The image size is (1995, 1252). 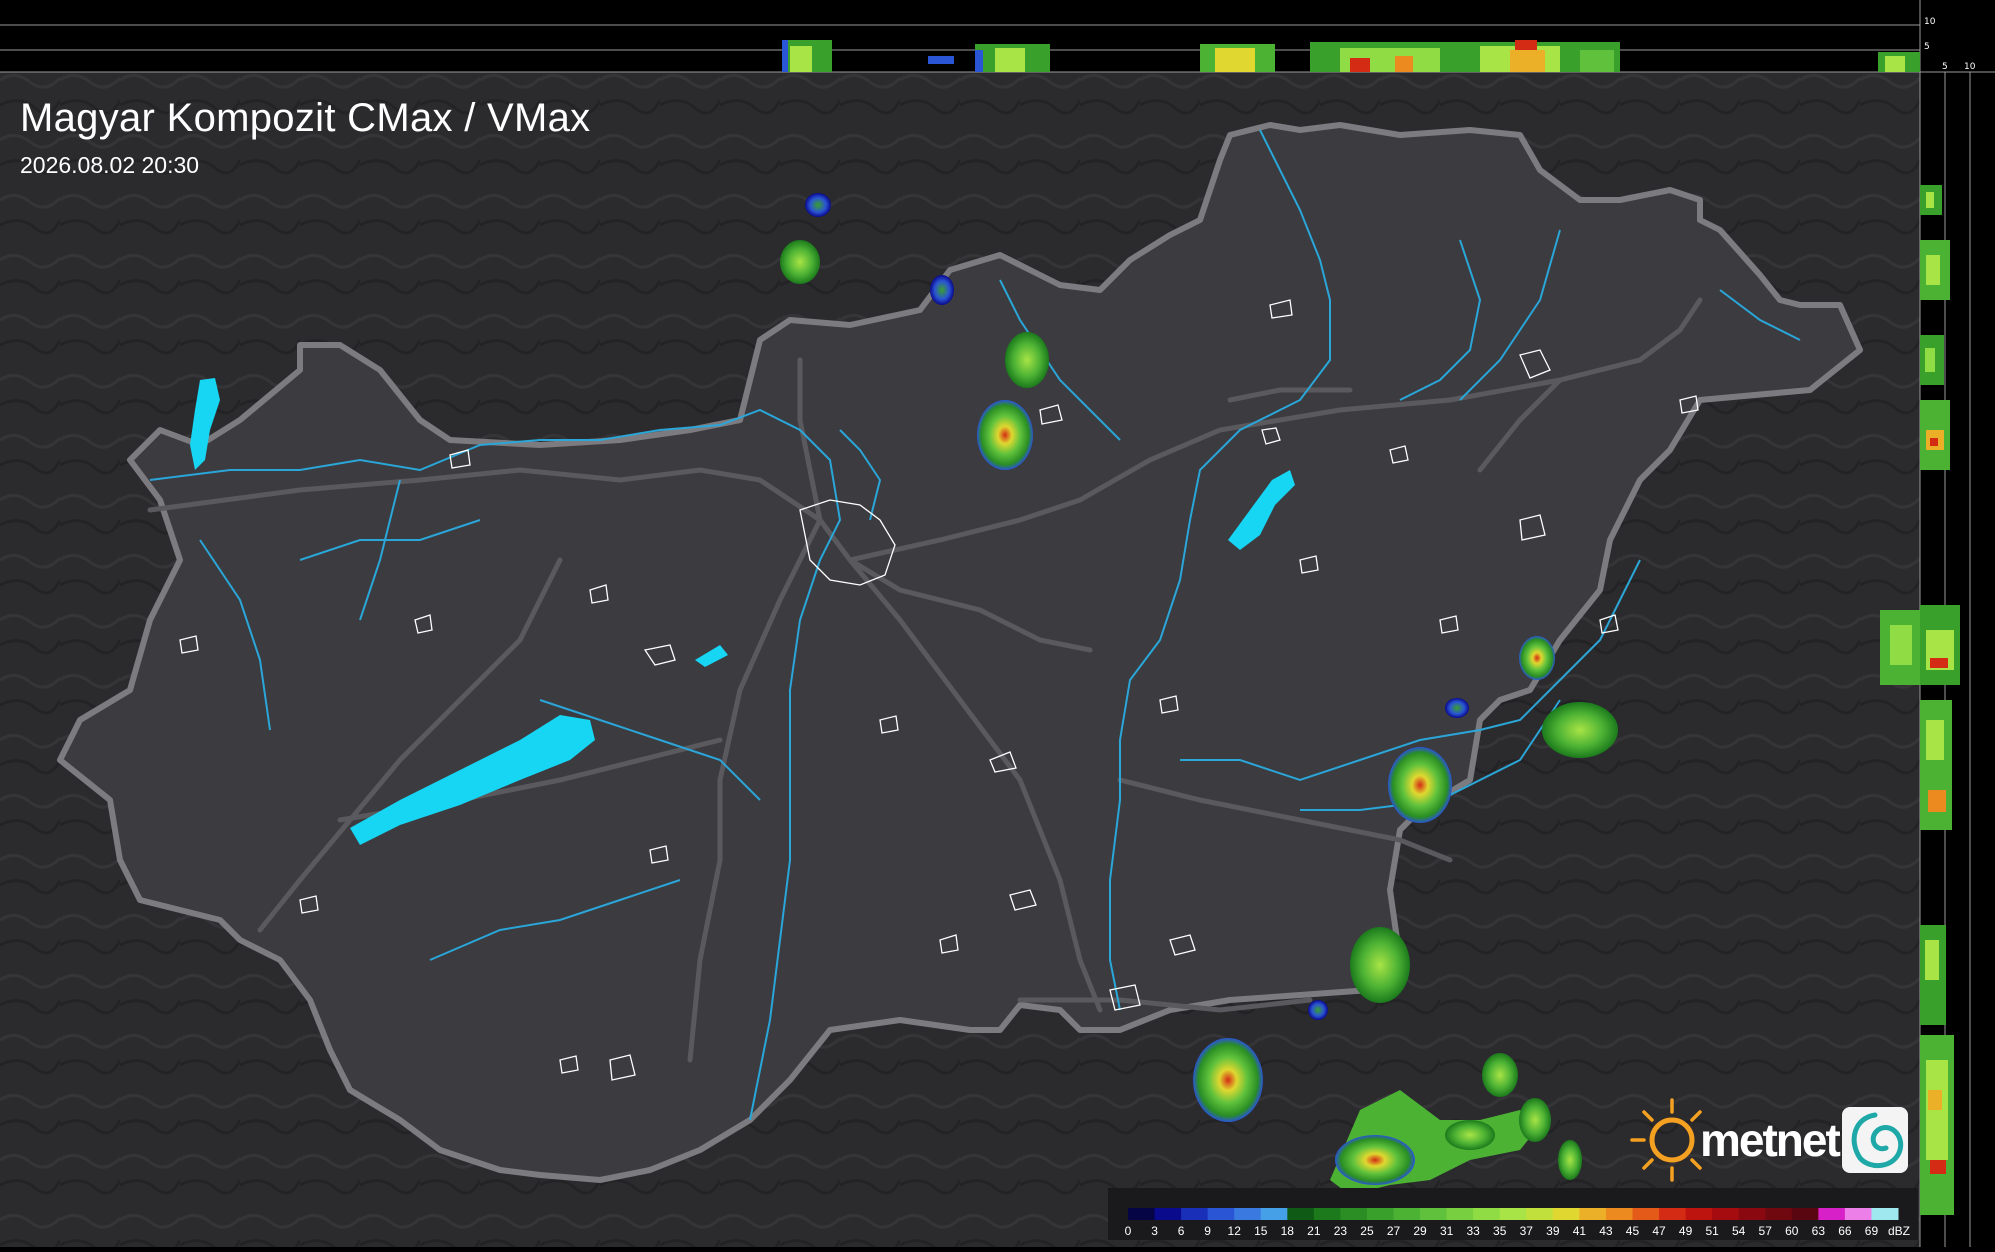 What do you see at coordinates (1420, 1231) in the screenshot?
I see `legend-level-label: 29` at bounding box center [1420, 1231].